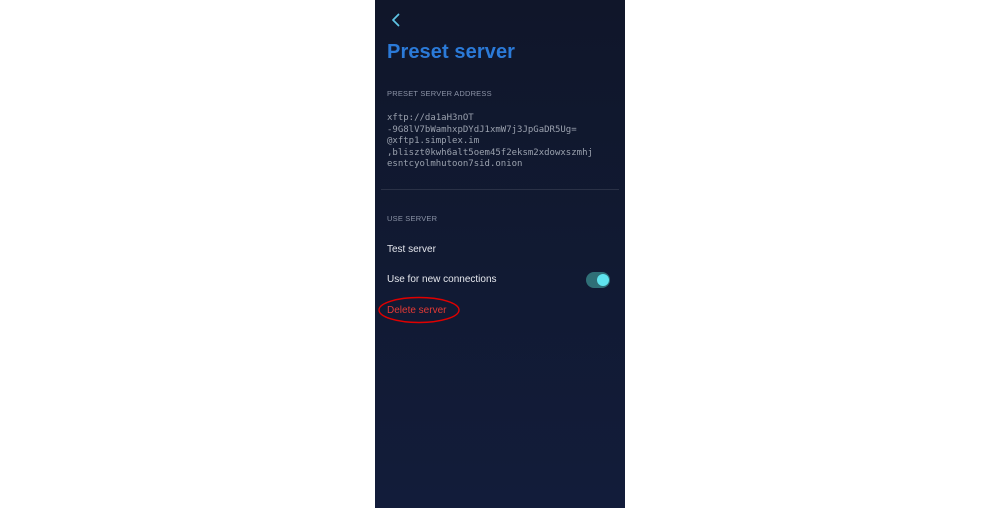 Image resolution: width=1000 pixels, height=508 pixels. Describe the element at coordinates (603, 280) in the screenshot. I see `toggle-knob` at that location.